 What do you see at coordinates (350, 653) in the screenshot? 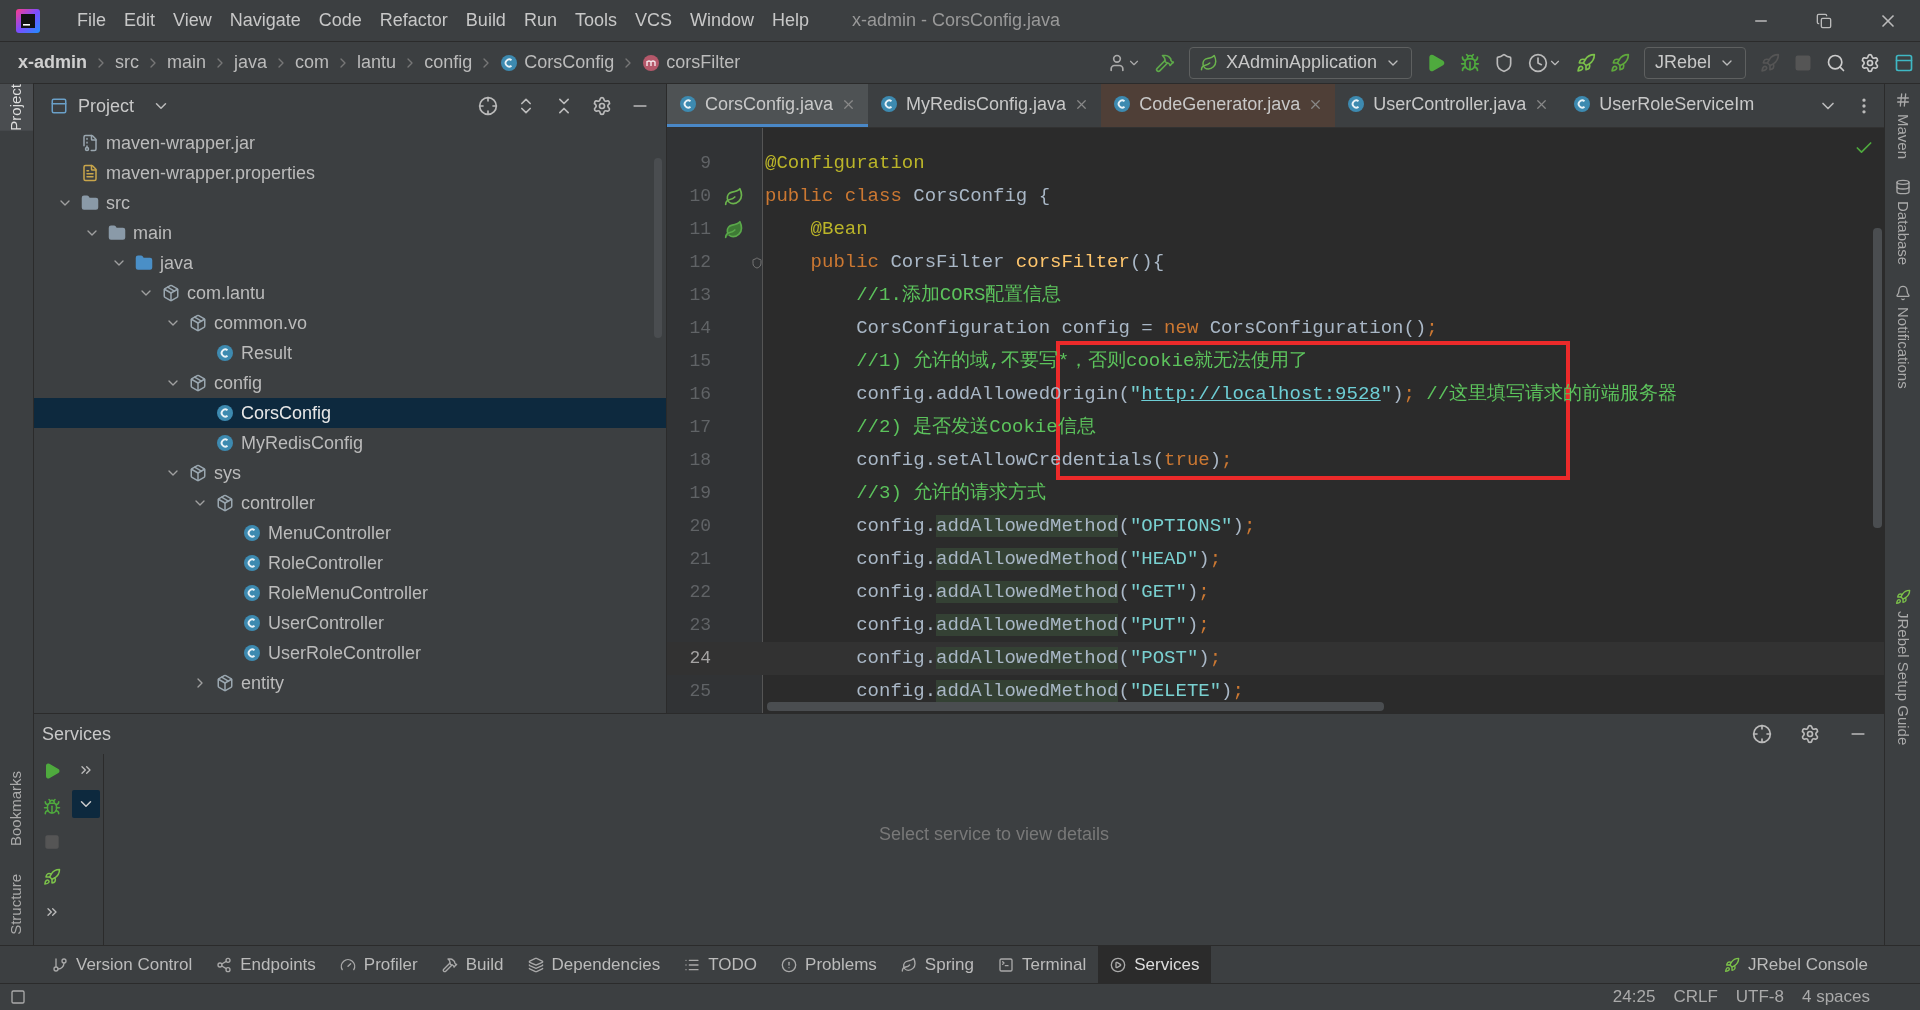
I see `tree-item: UserRoleController` at bounding box center [350, 653].